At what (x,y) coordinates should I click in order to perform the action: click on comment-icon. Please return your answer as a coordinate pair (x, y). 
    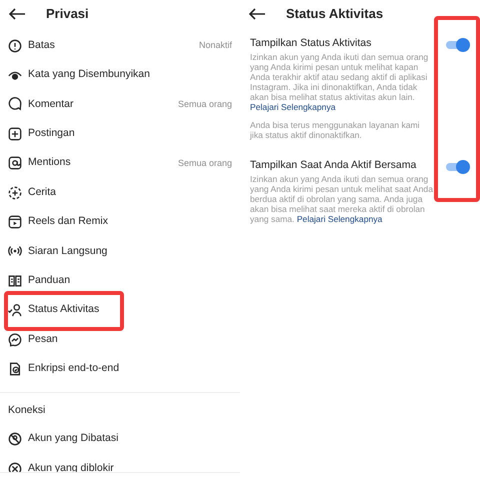
    Looking at the image, I should click on (15, 104).